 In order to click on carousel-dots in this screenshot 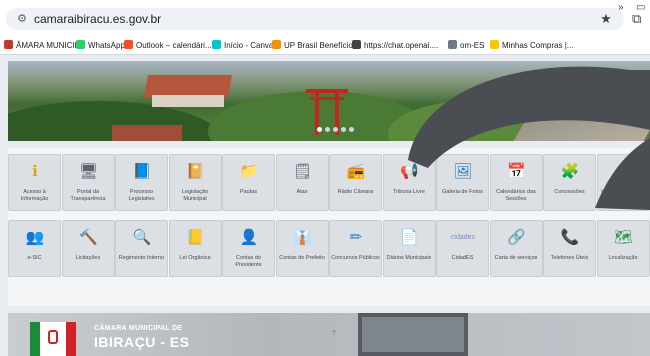, I will do `click(337, 128)`.